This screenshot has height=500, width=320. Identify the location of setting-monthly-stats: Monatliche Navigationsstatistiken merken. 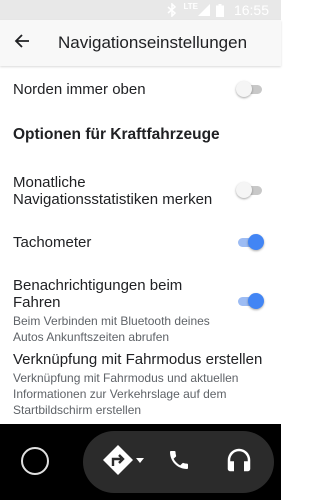
(117, 191).